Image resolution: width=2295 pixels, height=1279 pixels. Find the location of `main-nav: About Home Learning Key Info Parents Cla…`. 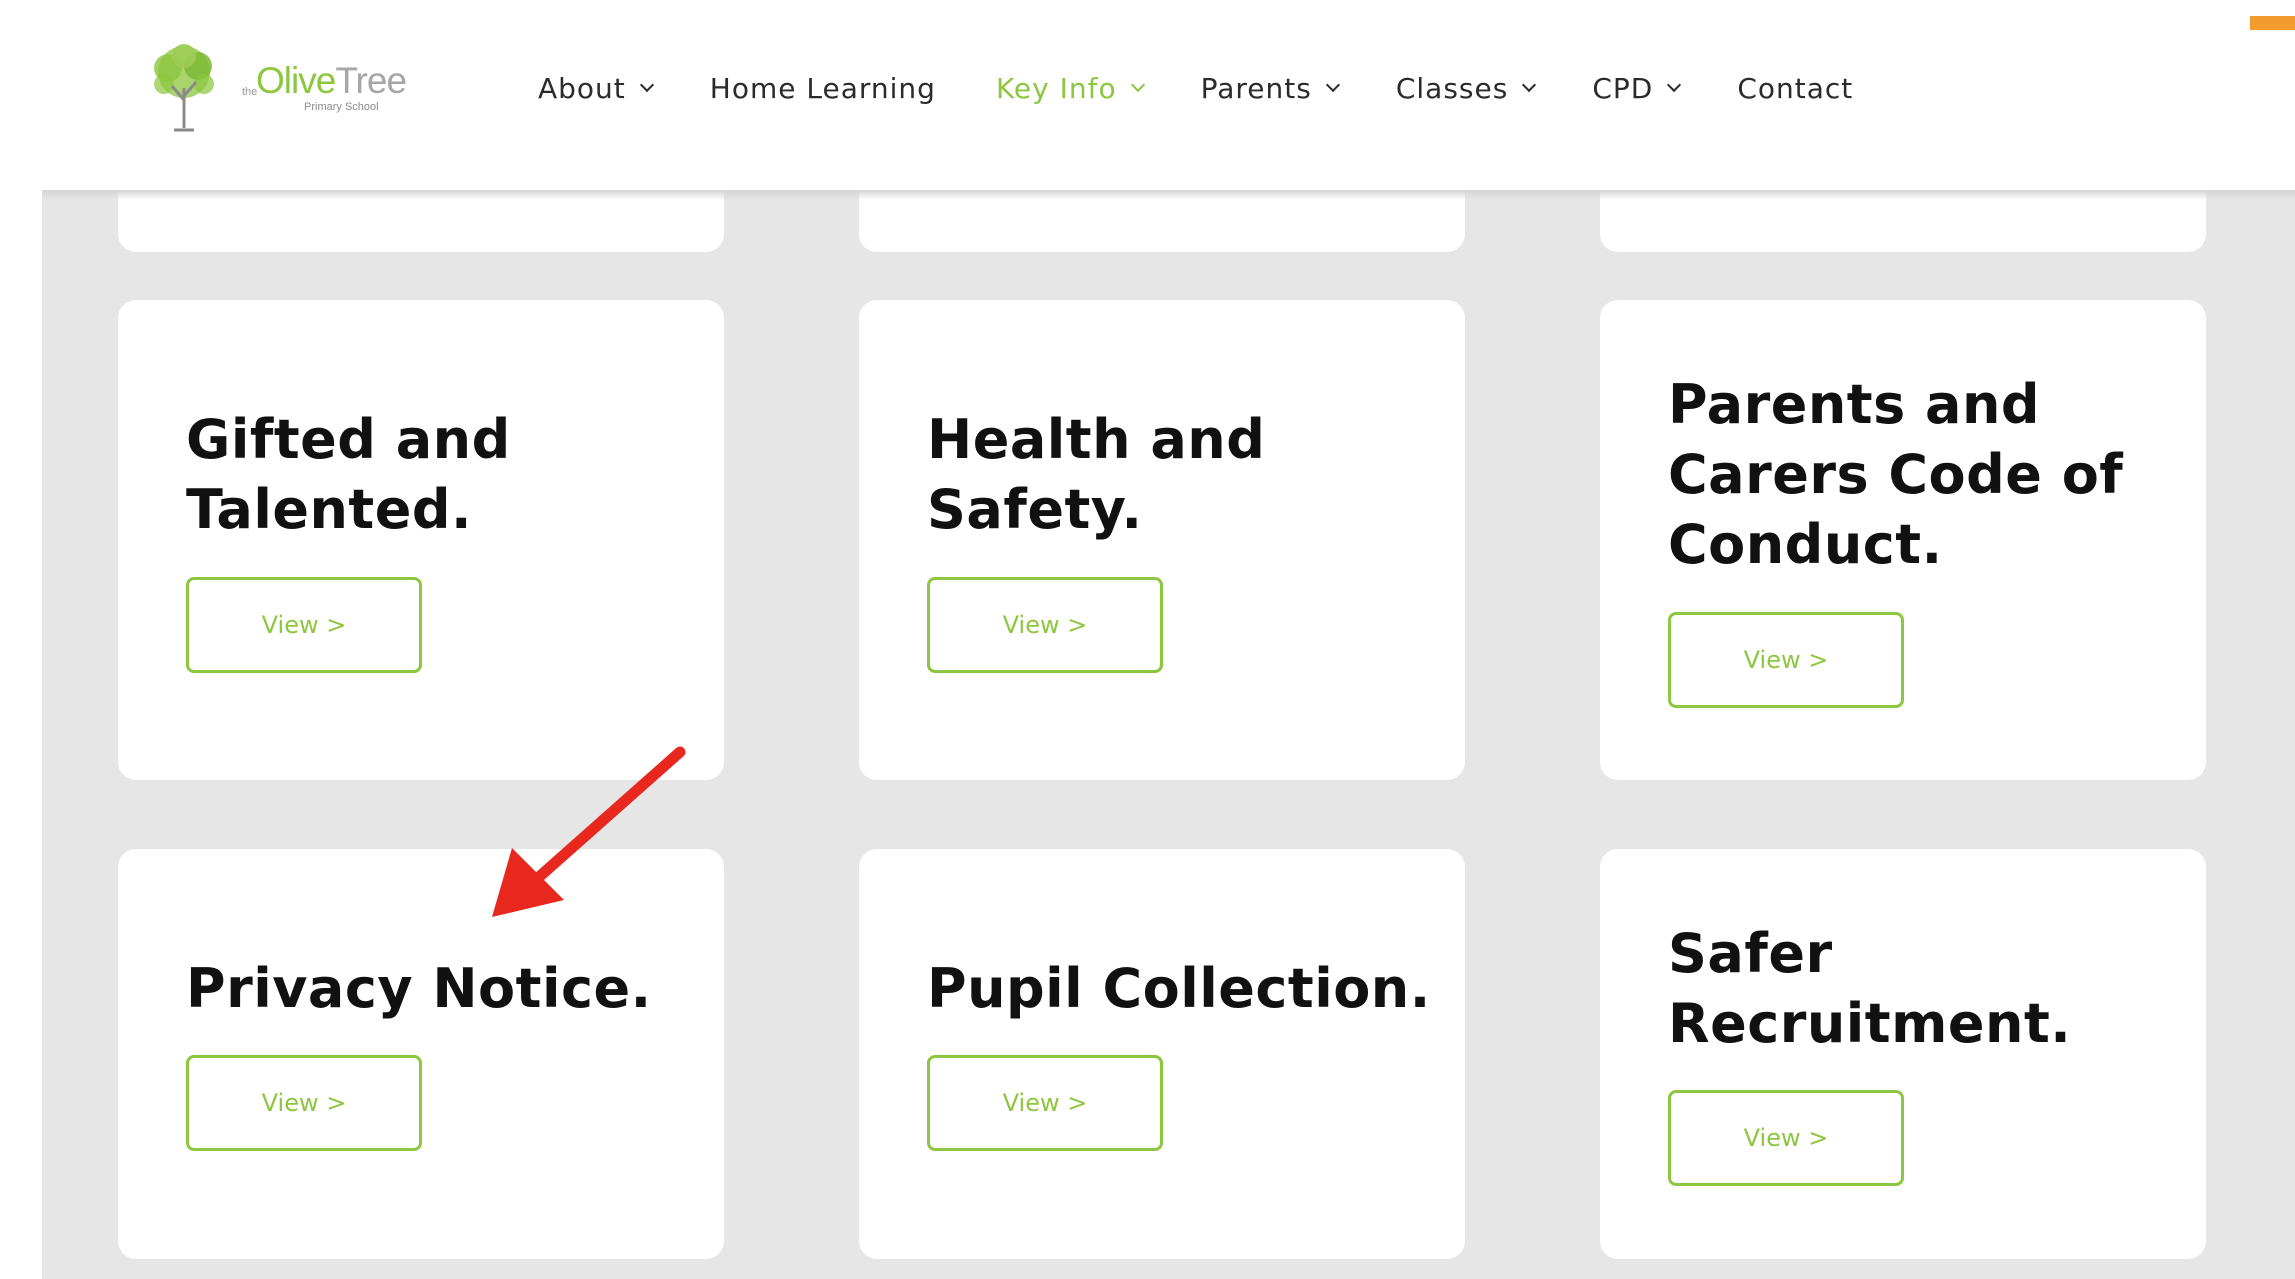

main-nav: About Home Learning Key Info Parents Cla… is located at coordinates (1195, 88).